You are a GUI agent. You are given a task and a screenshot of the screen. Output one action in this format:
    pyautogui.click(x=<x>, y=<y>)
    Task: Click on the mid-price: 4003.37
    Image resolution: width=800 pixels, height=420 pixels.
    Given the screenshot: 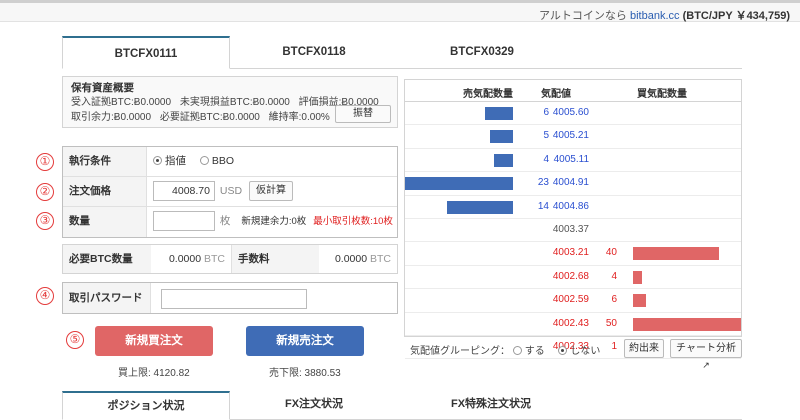 What is the action you would take?
    pyautogui.click(x=570, y=229)
    